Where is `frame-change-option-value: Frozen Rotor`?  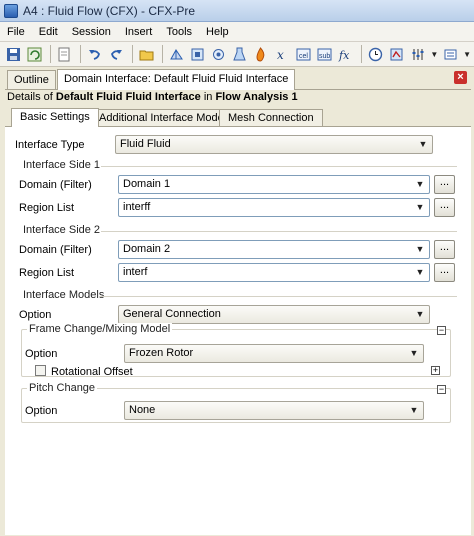
frame-change-option-value: Frozen Rotor is located at coordinates (161, 353).